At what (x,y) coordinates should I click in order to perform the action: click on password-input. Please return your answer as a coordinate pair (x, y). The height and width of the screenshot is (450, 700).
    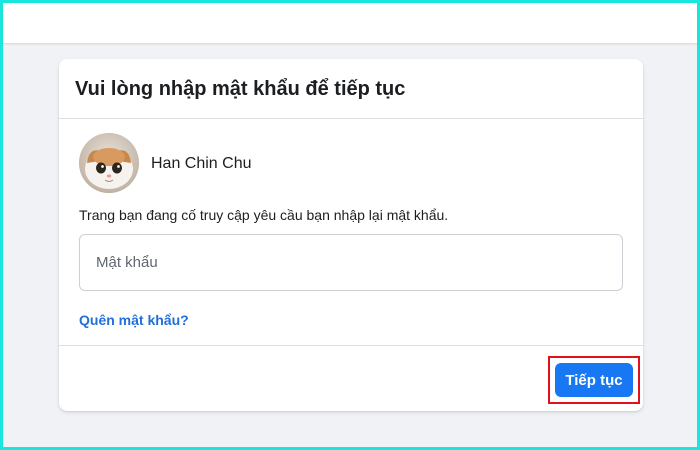
    Looking at the image, I should click on (351, 262).